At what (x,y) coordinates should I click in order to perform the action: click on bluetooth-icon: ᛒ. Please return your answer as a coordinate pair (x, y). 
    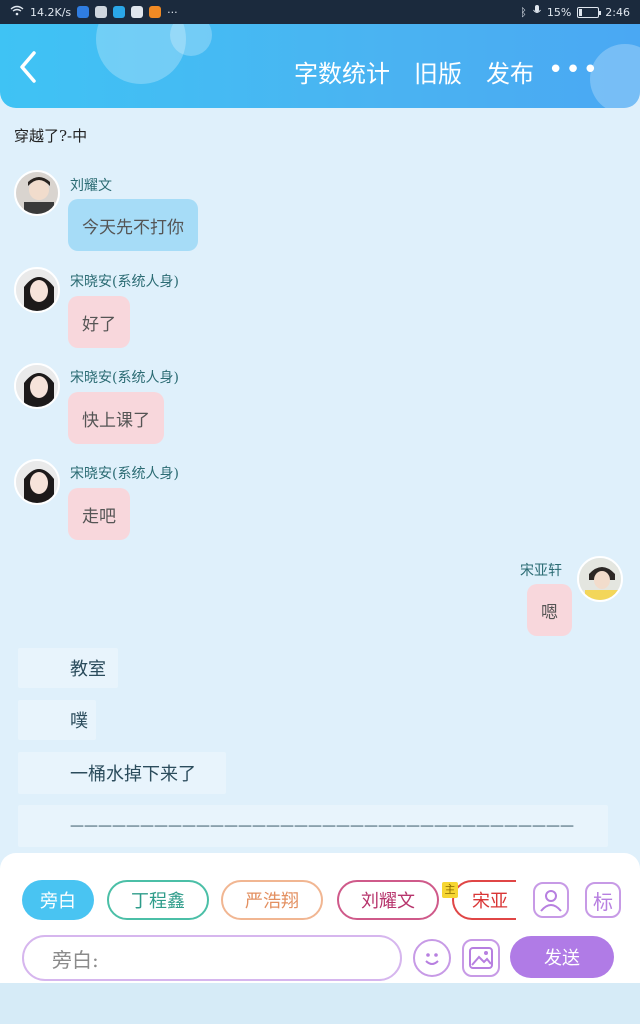
    Looking at the image, I should click on (523, 12).